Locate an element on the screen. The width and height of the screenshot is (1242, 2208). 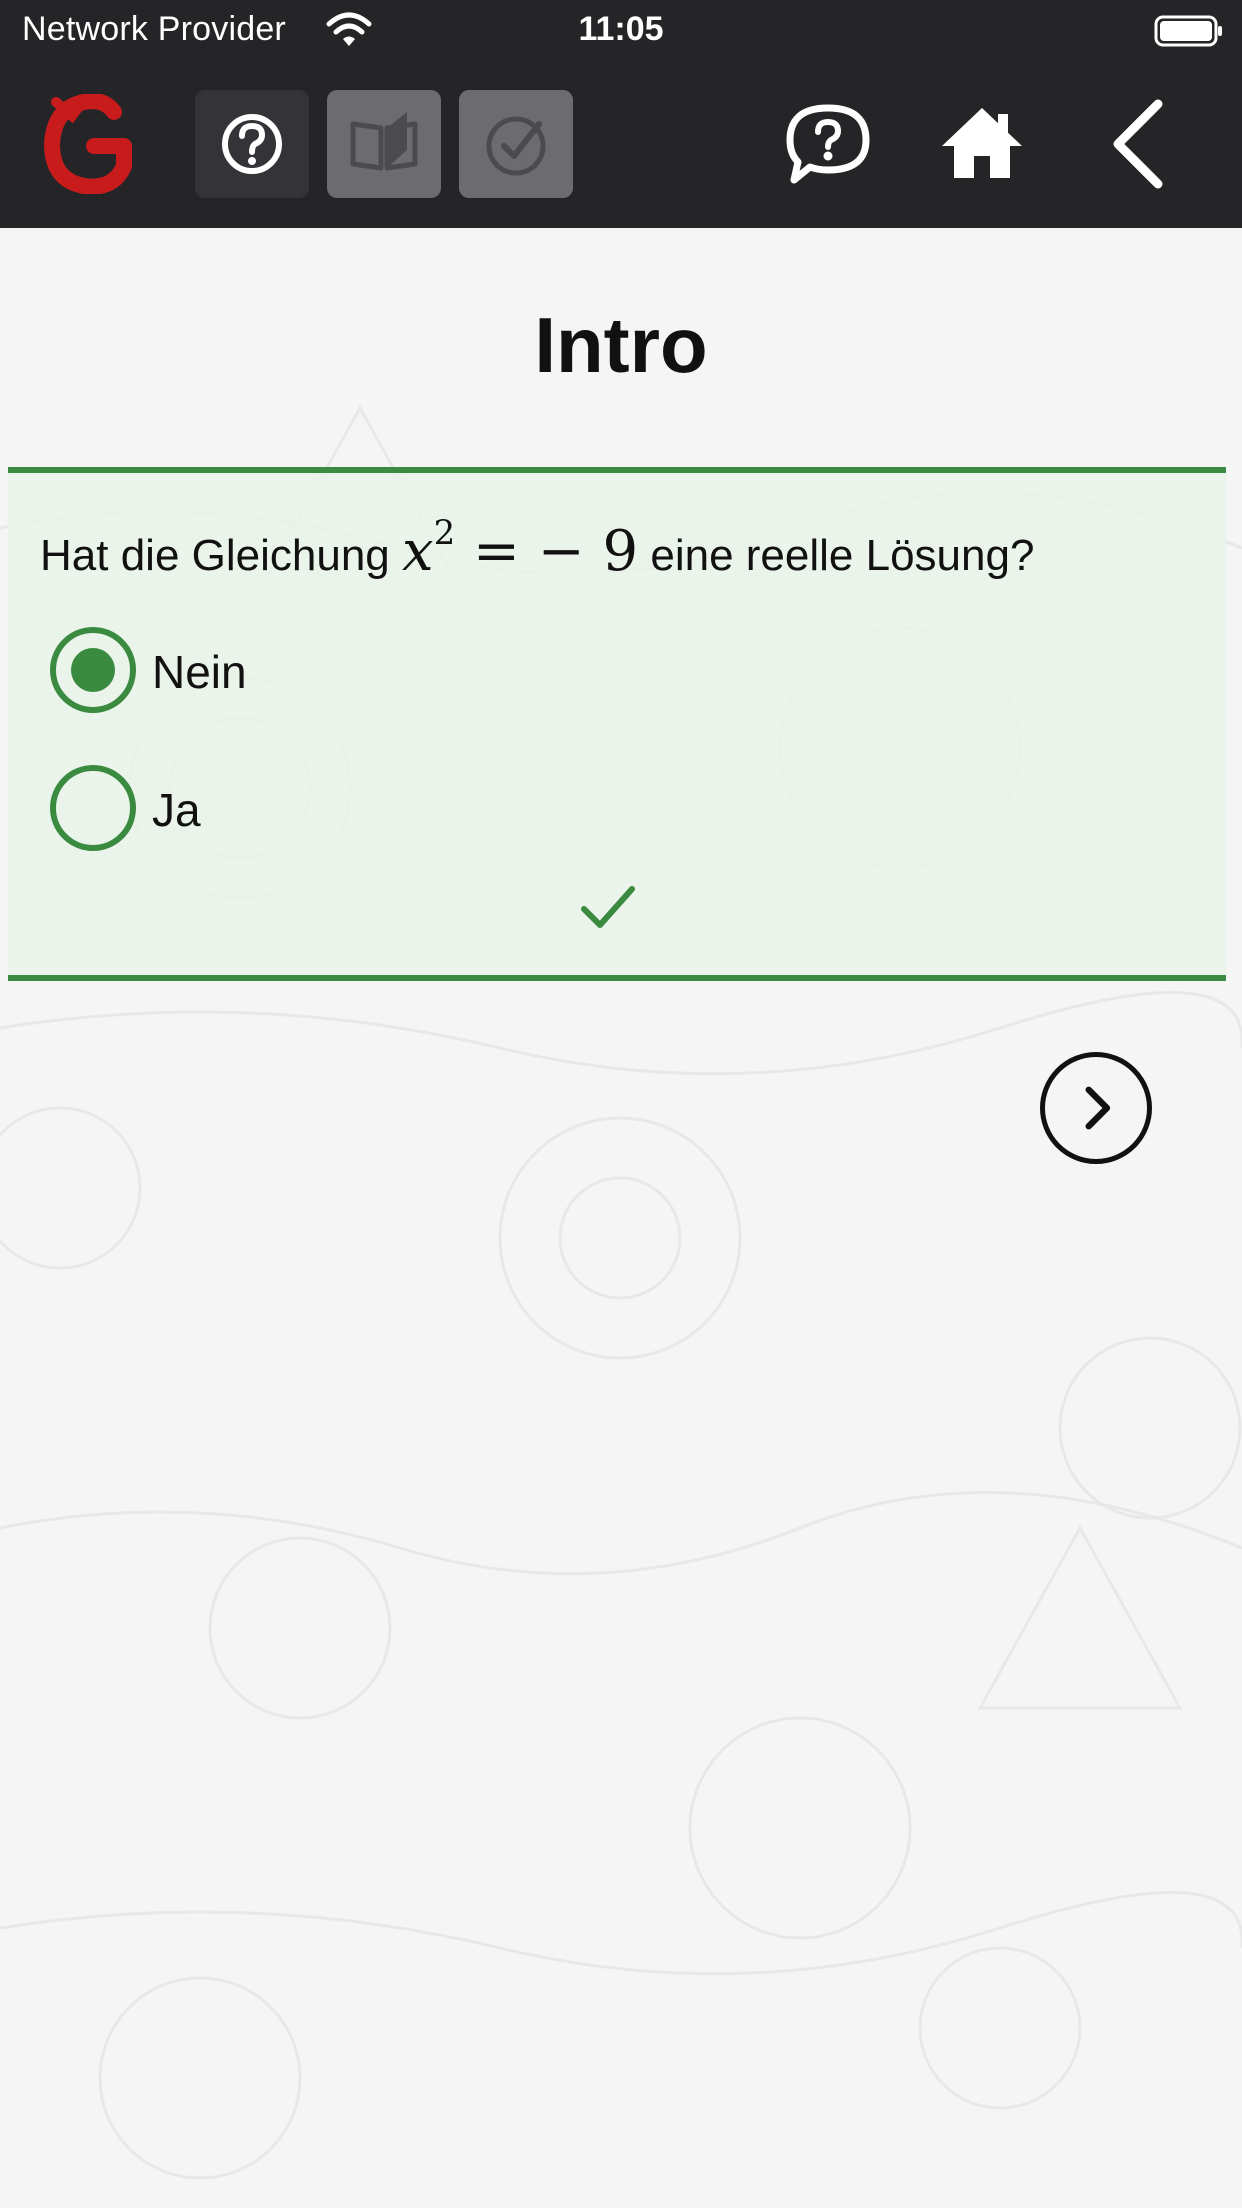
option-label: Nein is located at coordinates (199, 672).